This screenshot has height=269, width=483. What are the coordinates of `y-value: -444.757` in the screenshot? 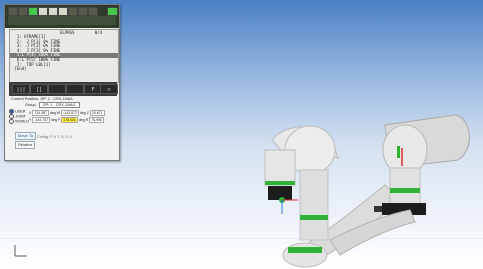 It's located at (41, 120).